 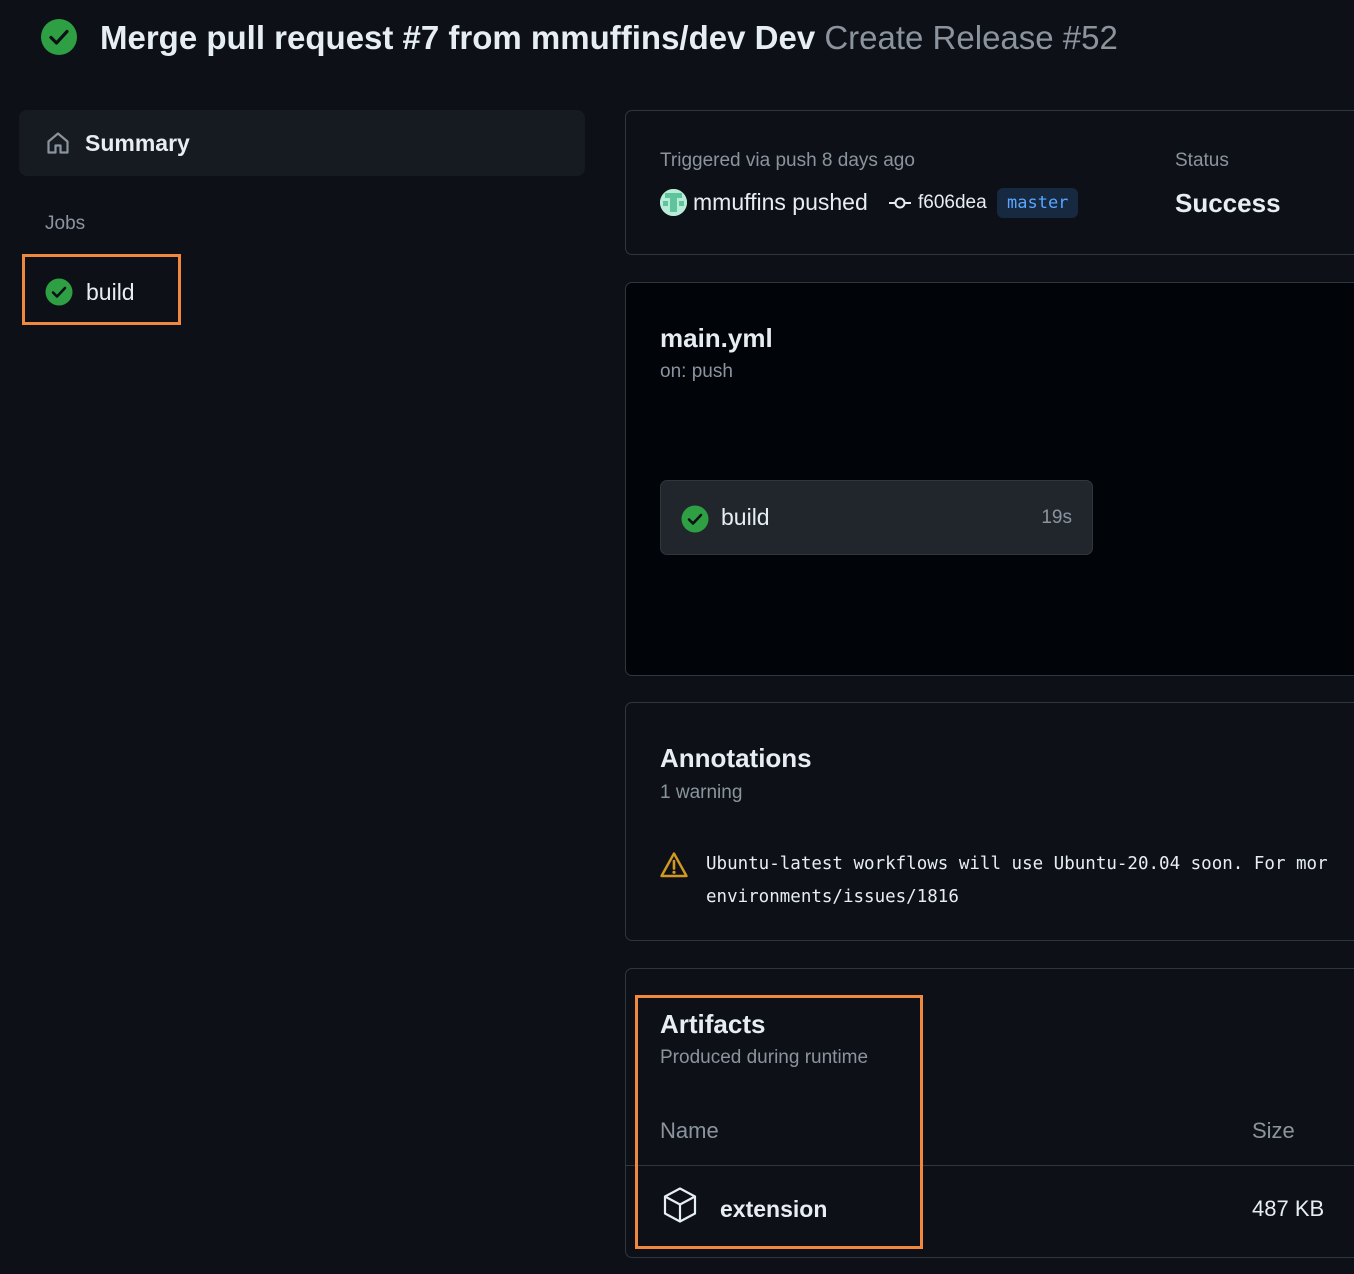 I want to click on push-action: pushed, so click(x=830, y=202).